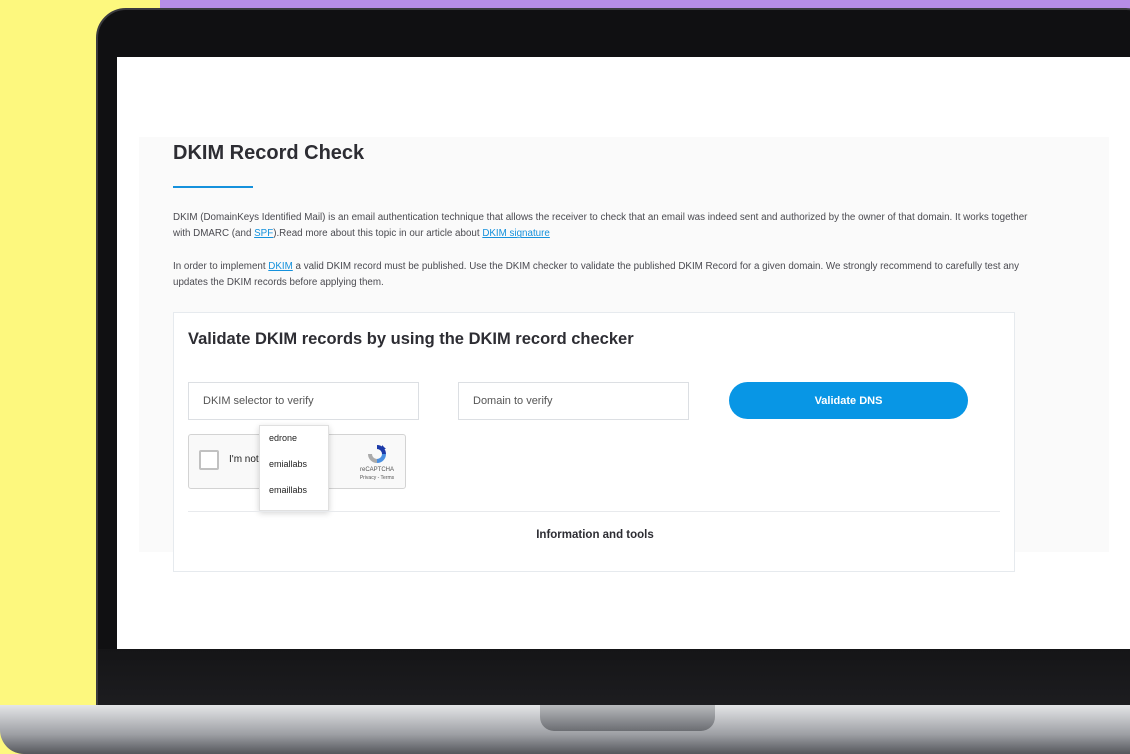 Image resolution: width=1130 pixels, height=754 pixels. Describe the element at coordinates (303, 401) in the screenshot. I see `dkim-selector-input` at that location.